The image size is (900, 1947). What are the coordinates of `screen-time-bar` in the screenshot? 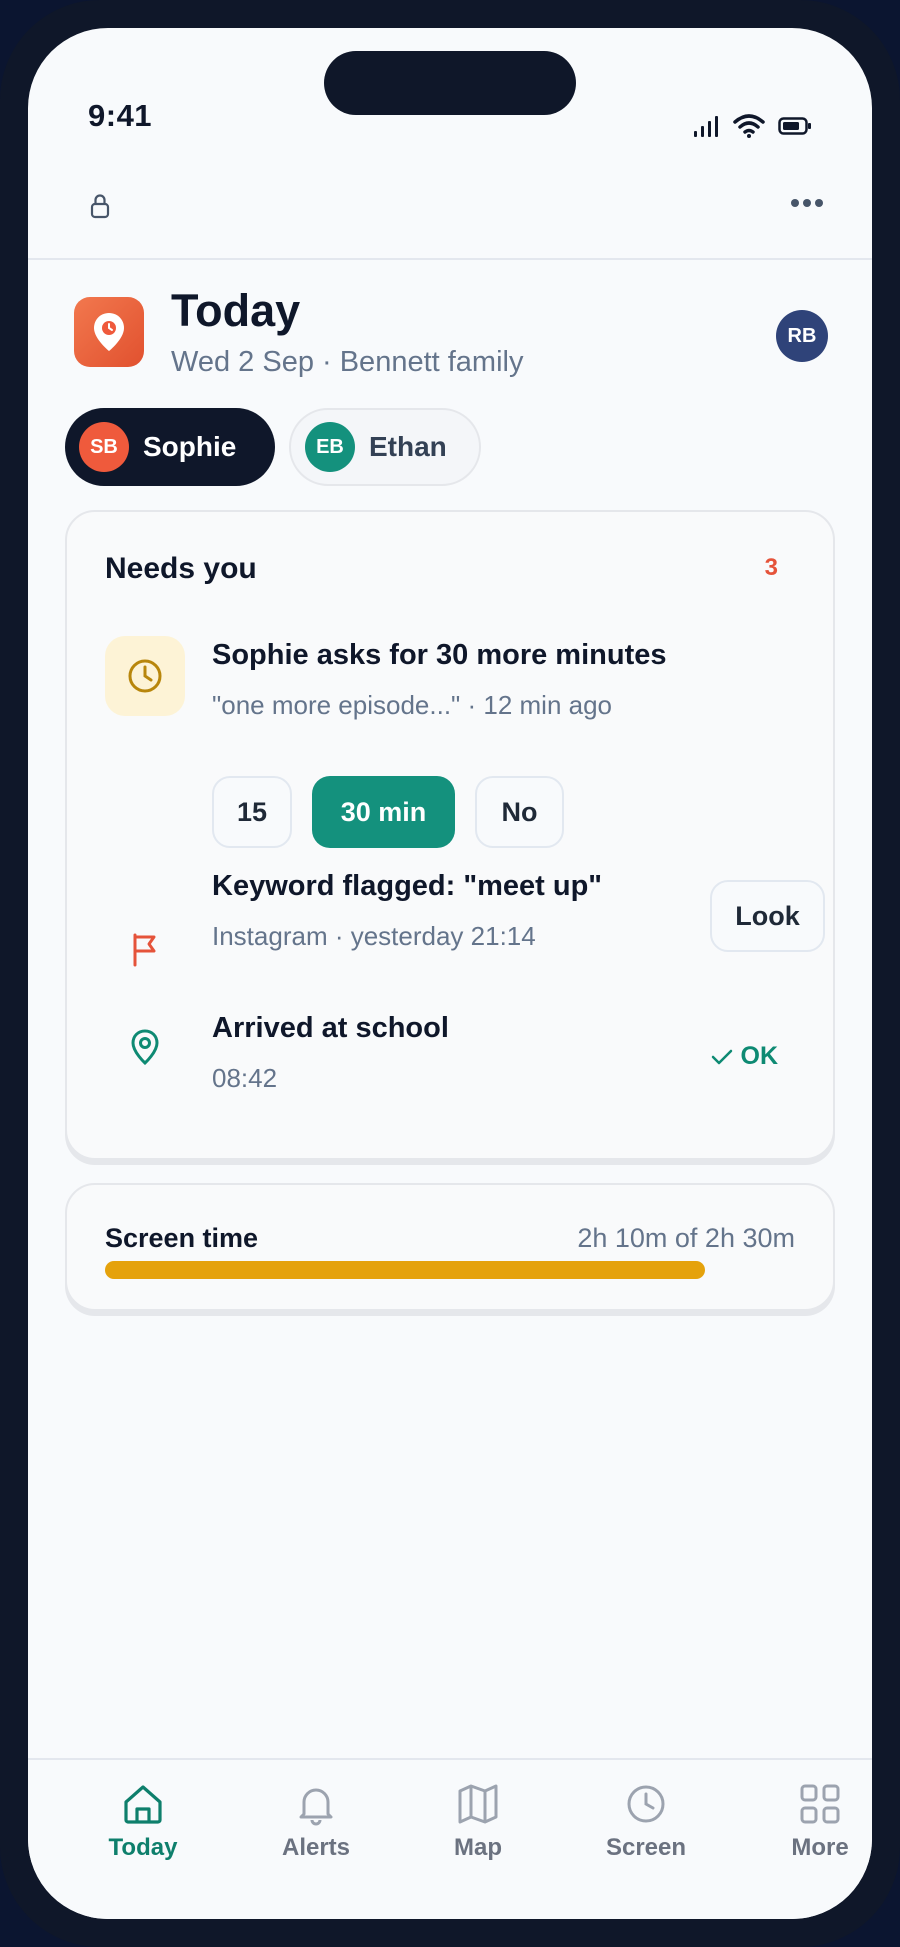 It's located at (451, 1270).